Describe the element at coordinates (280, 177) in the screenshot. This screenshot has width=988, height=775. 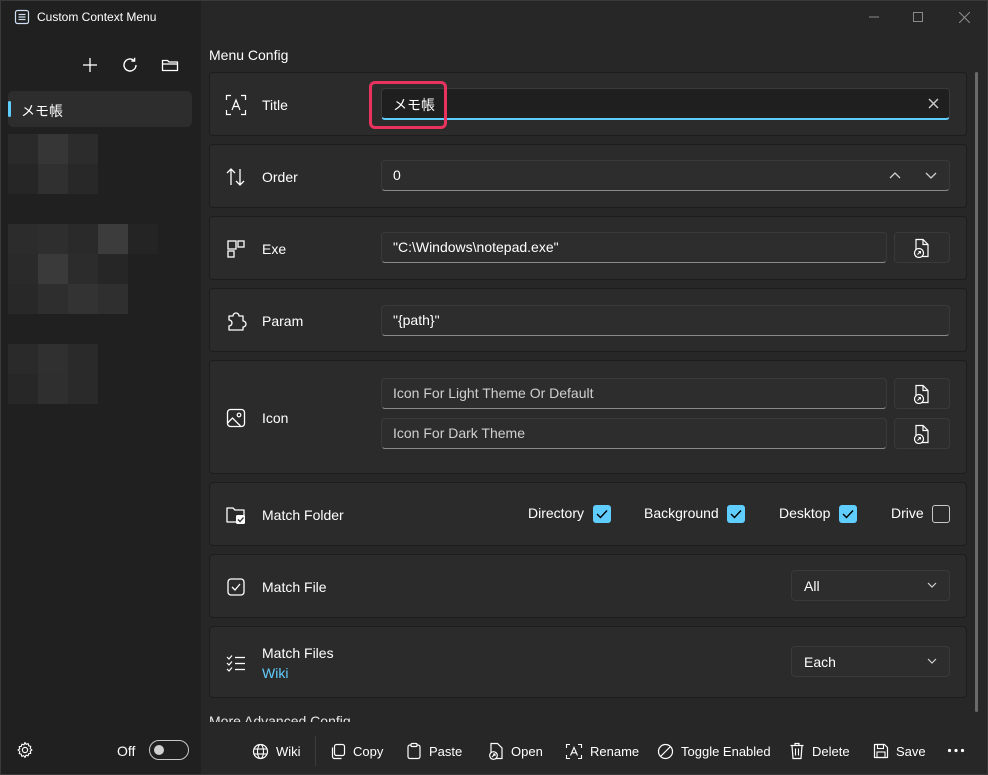
I see `order-label: Order` at that location.